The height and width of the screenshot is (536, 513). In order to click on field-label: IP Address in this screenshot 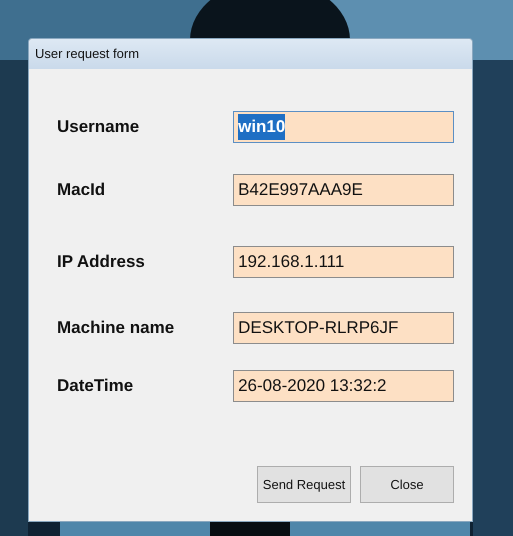, I will do `click(101, 262)`.